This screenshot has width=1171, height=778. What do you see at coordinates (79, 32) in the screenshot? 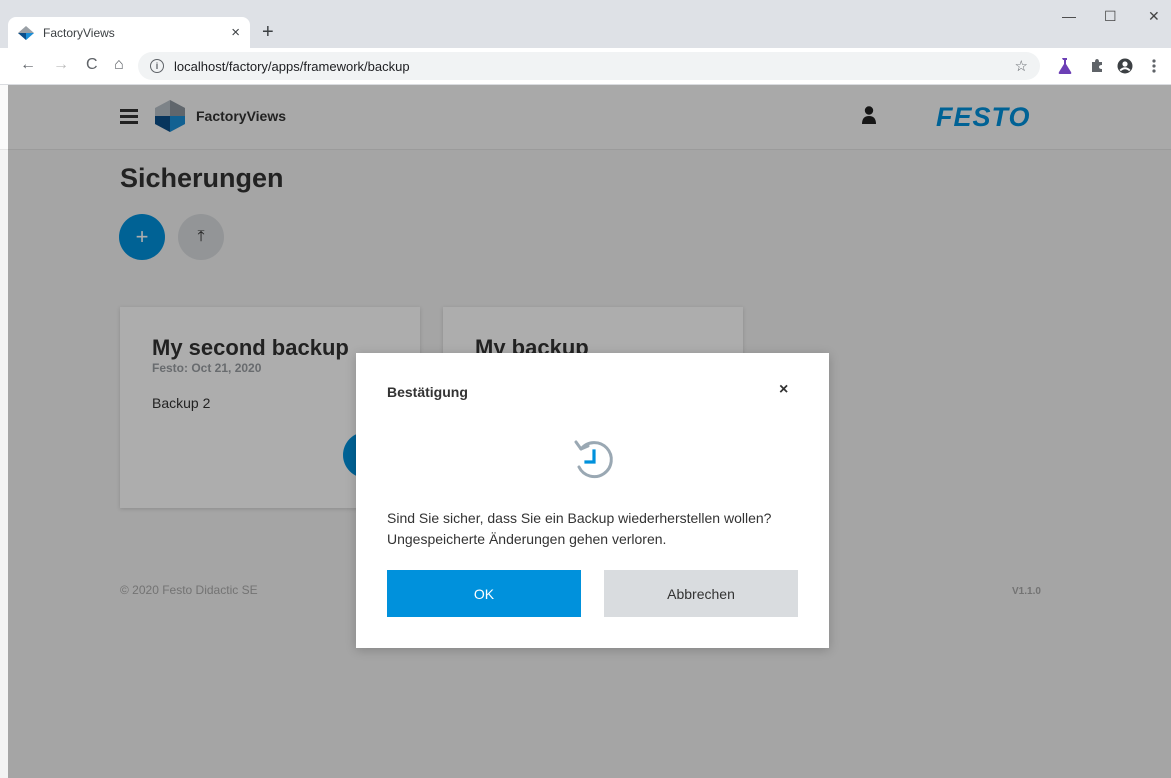
I see `tab-title: FactoryViews` at bounding box center [79, 32].